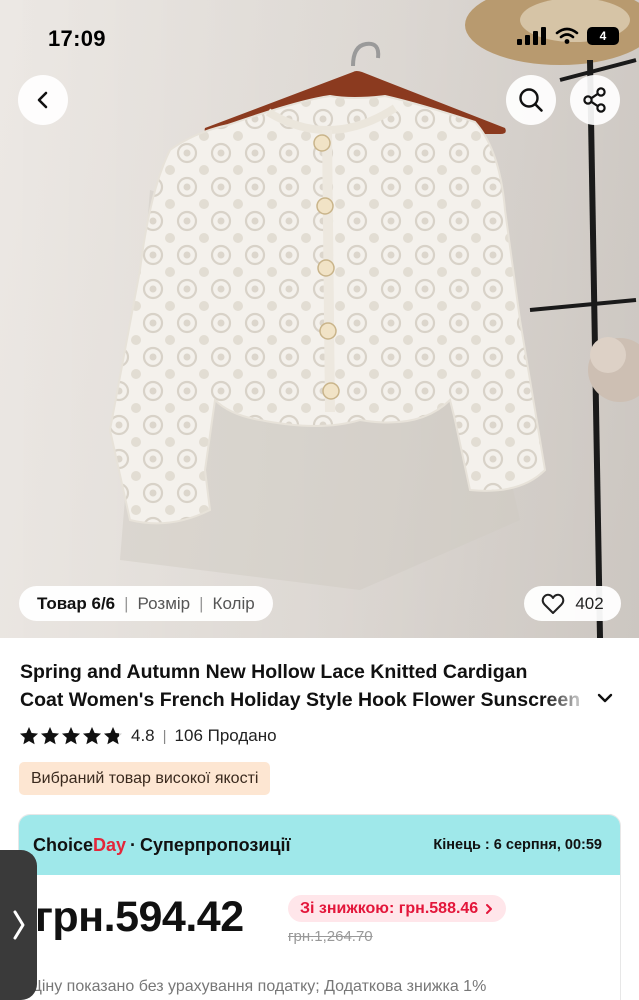 The image size is (639, 1000). Describe the element at coordinates (76, 604) in the screenshot. I see `item-counter: Товар 6/6` at that location.